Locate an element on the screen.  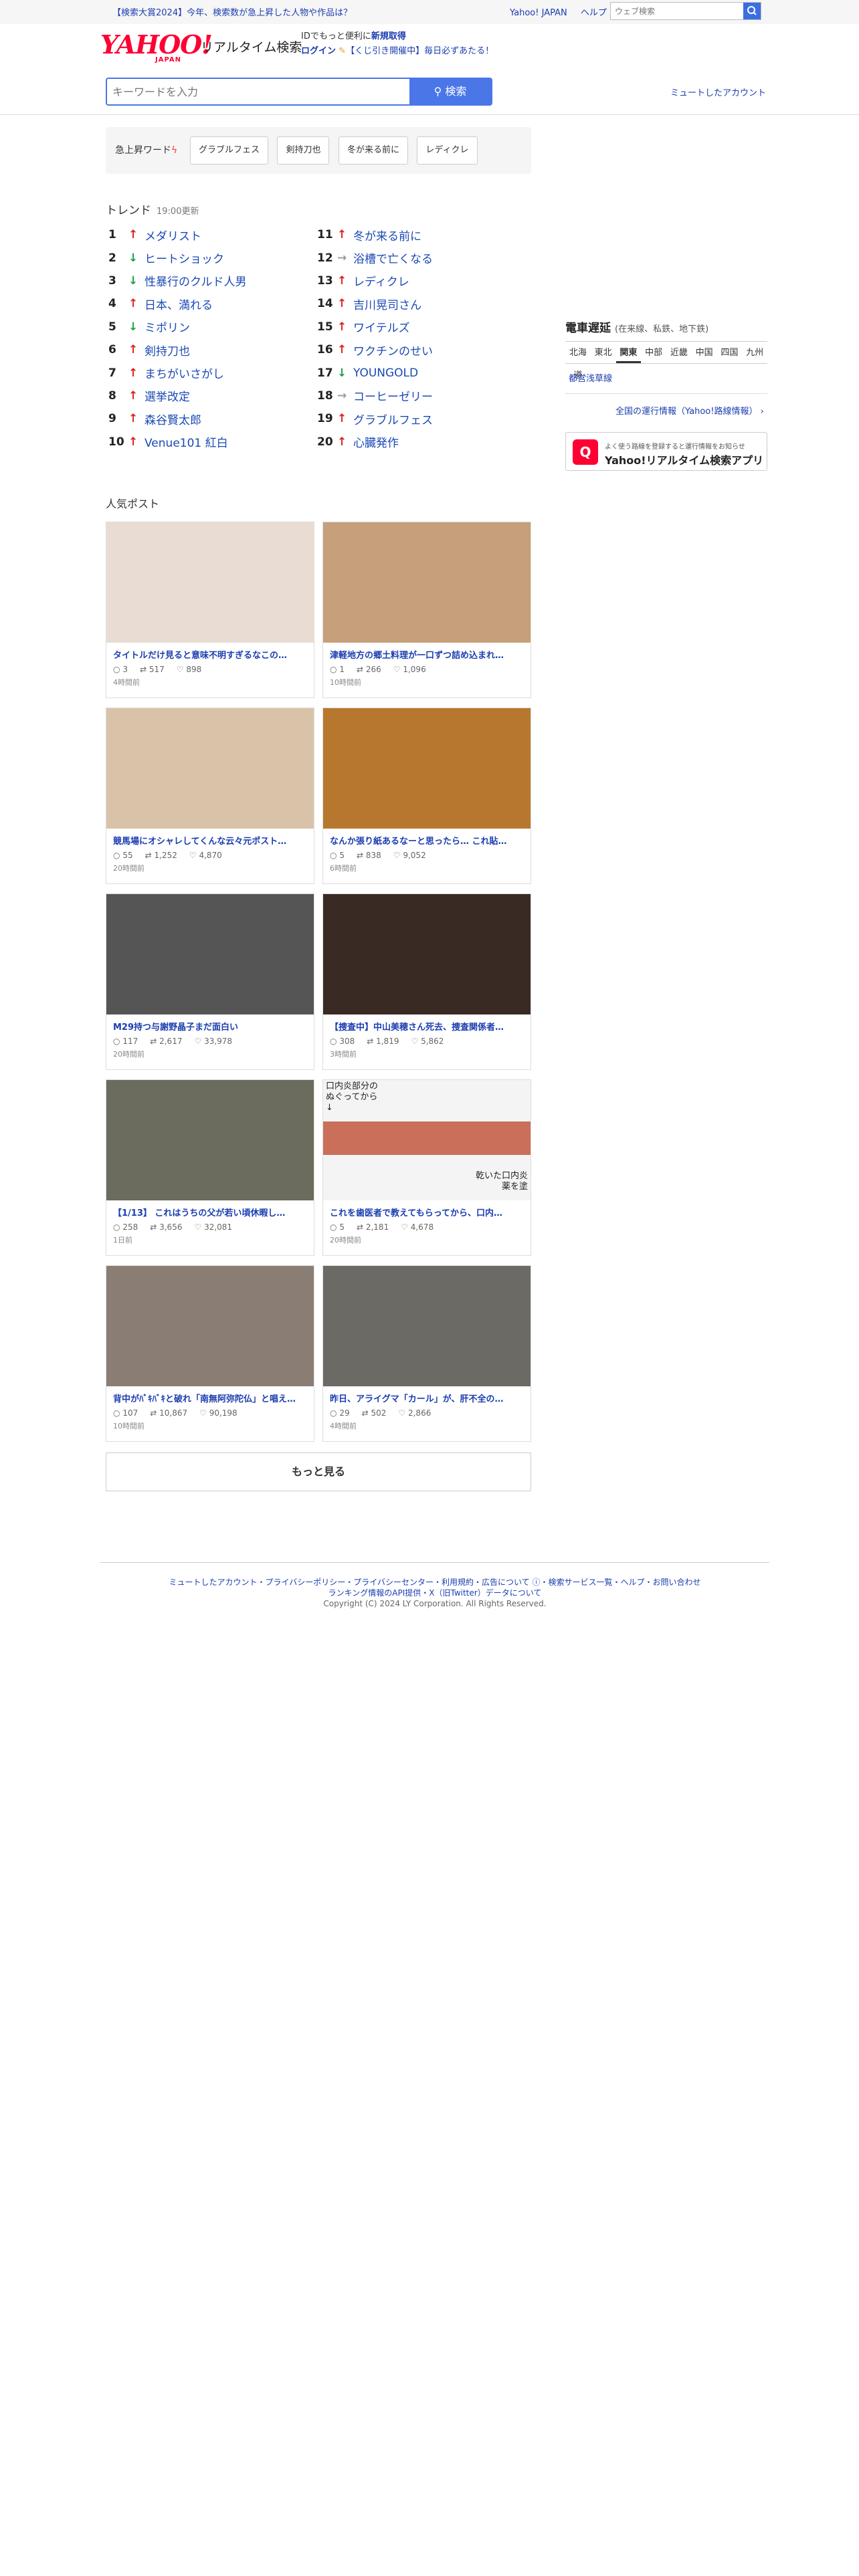
trend-item: 14 ↑ 吉川晃司さん is located at coordinates (421, 303).